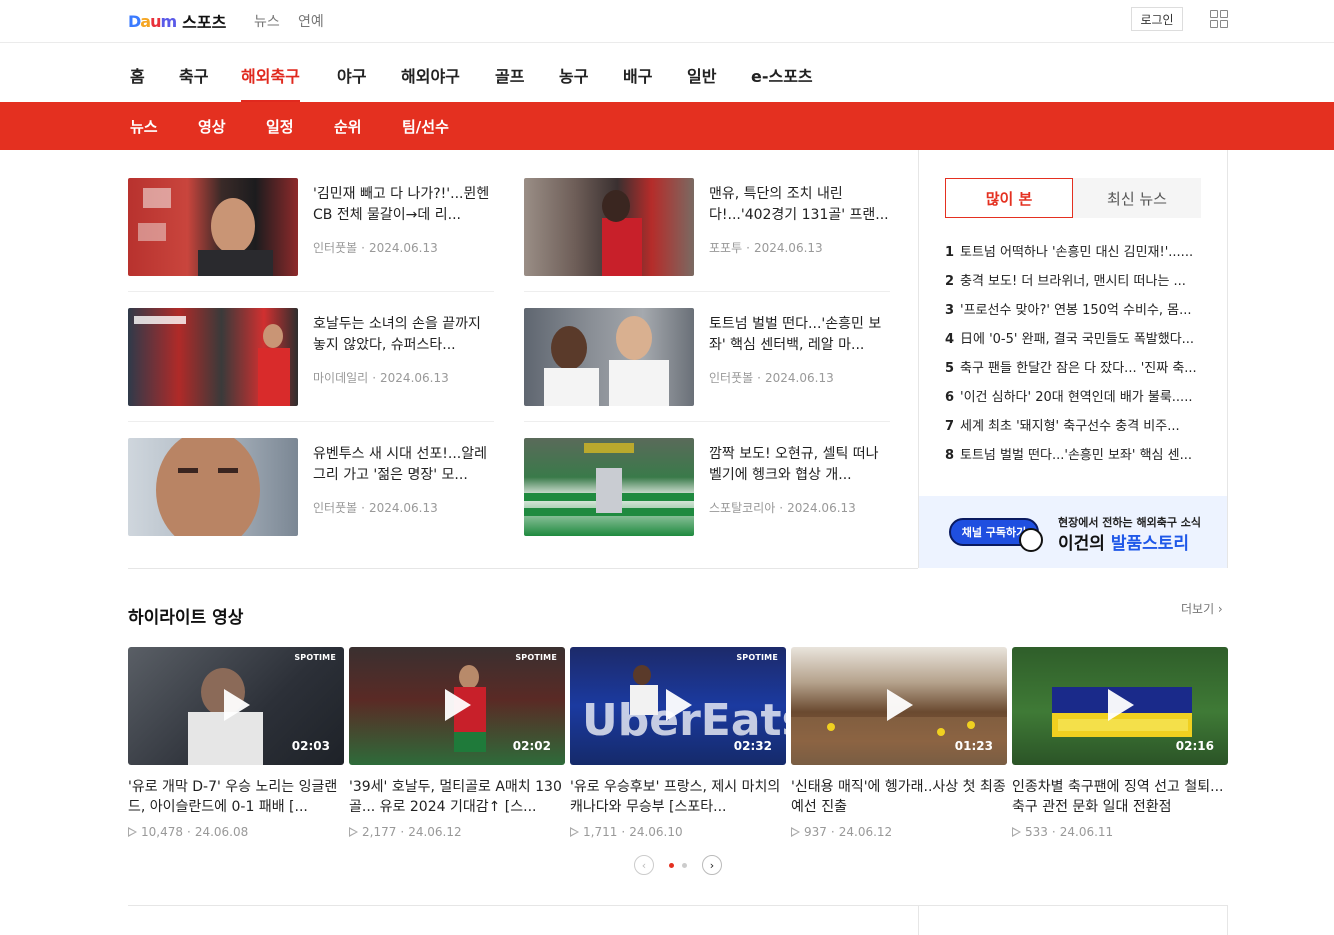 The height and width of the screenshot is (935, 1334). I want to click on next-page-button: ›, so click(712, 865).